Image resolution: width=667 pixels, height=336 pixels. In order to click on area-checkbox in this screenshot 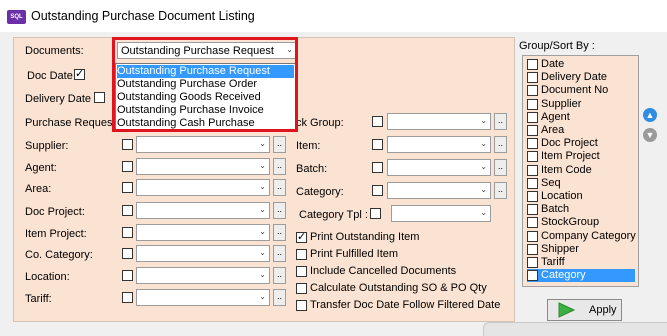, I will do `click(127, 187)`.